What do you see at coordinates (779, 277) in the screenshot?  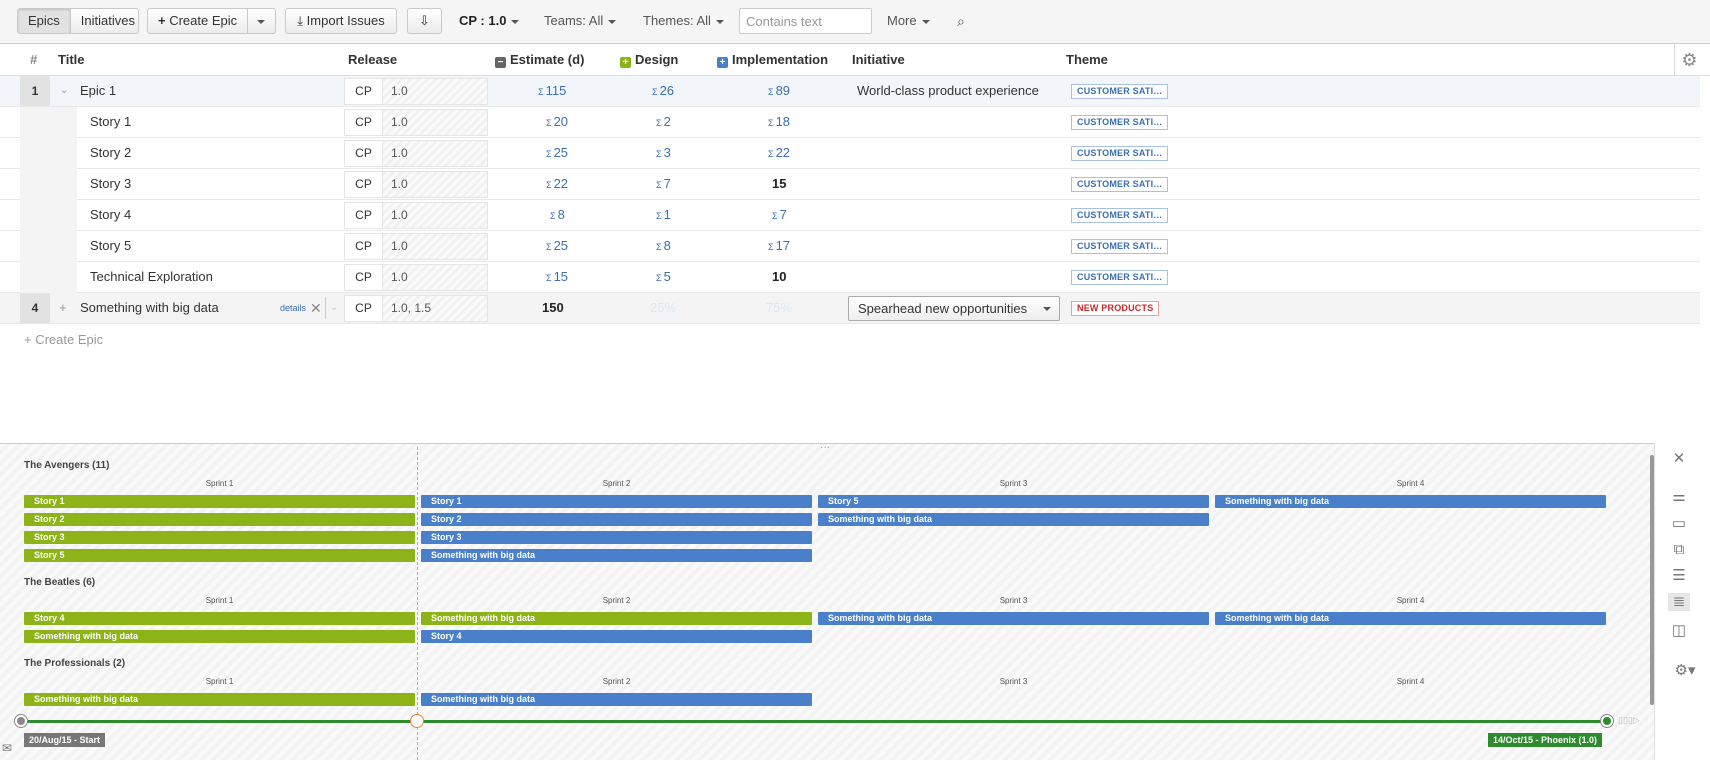 I see `impl-value: 10` at bounding box center [779, 277].